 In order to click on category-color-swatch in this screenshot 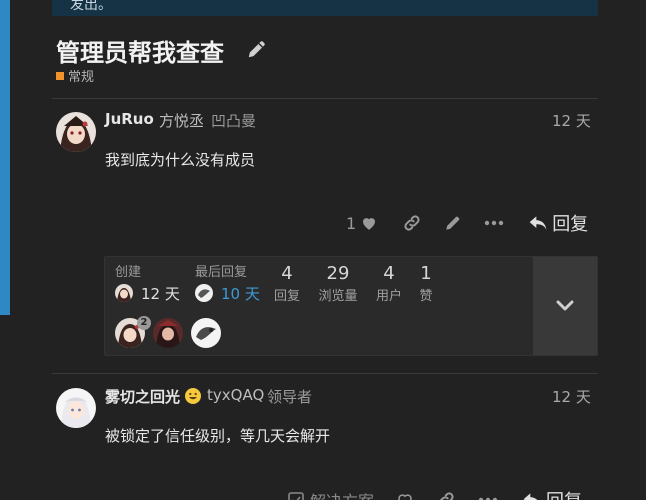, I will do `click(60, 75)`.